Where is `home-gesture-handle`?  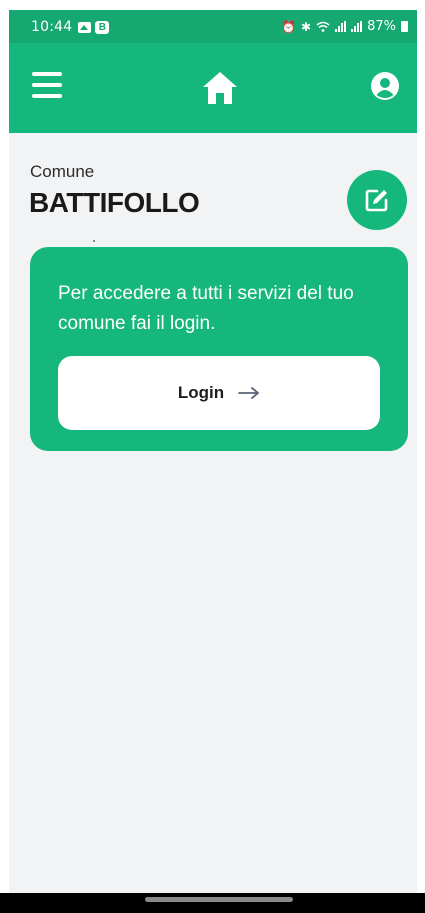
home-gesture-handle is located at coordinates (219, 899).